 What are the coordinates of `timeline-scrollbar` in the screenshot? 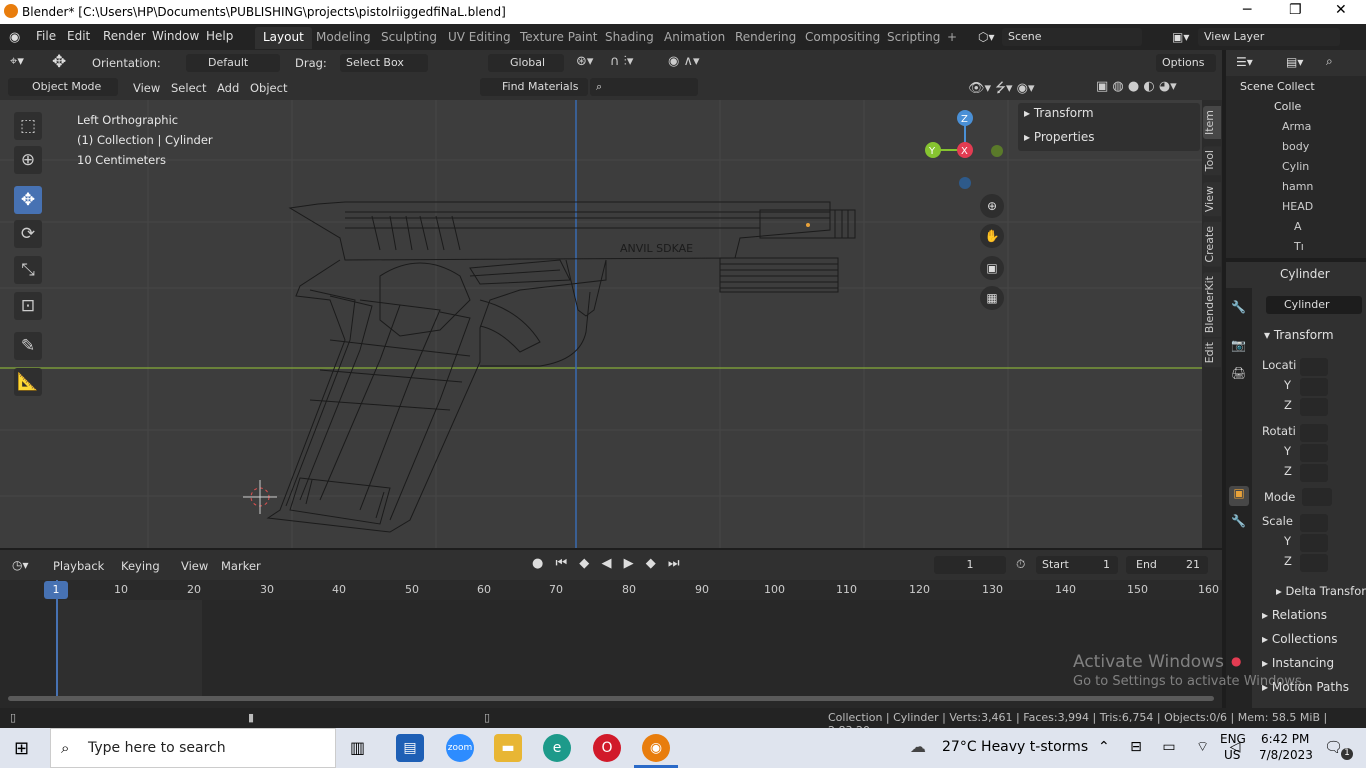 It's located at (611, 698).